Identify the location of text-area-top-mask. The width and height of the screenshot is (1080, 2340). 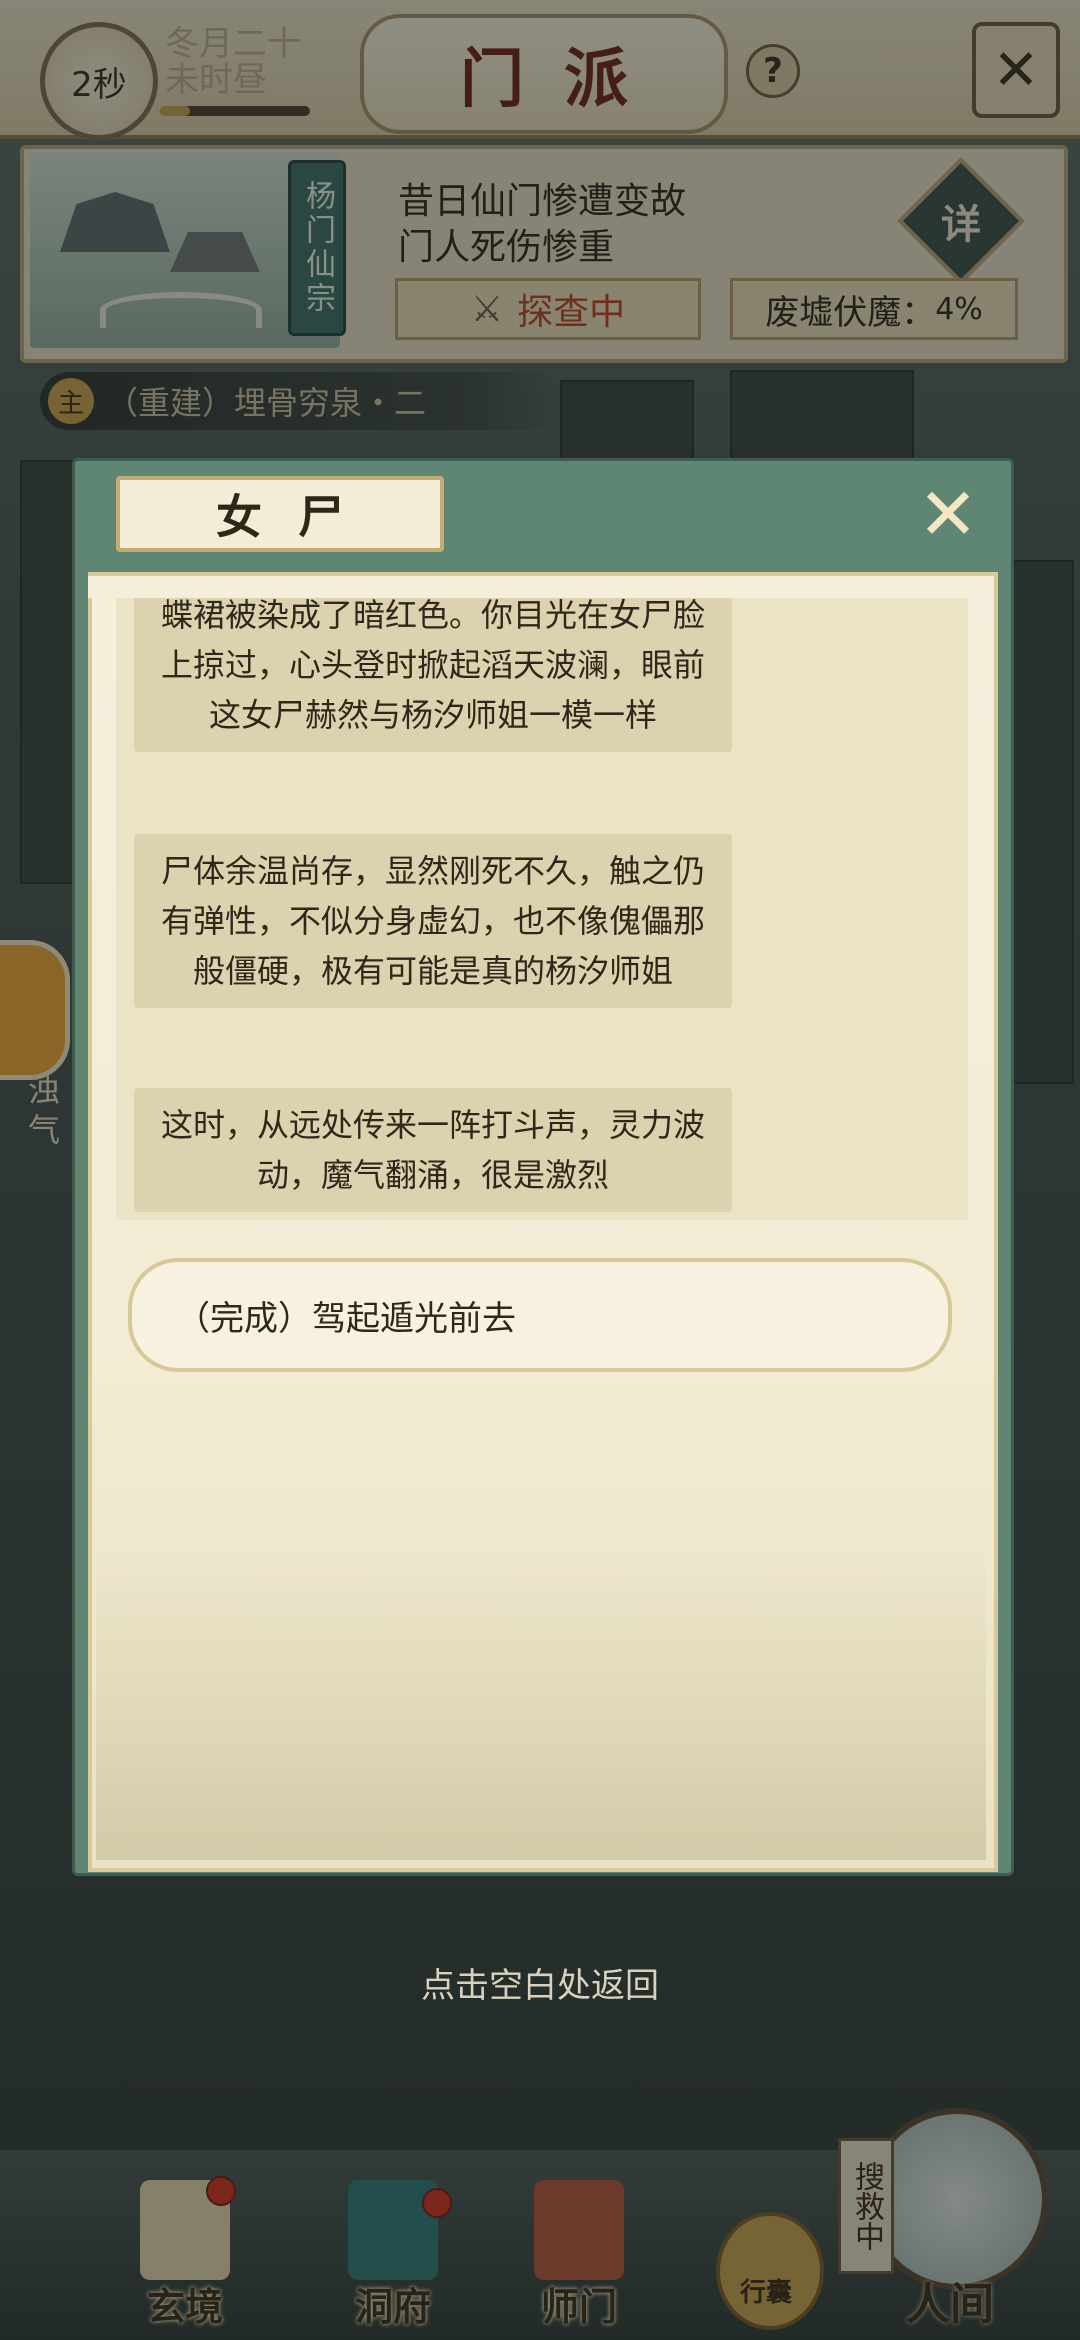
(539, 587).